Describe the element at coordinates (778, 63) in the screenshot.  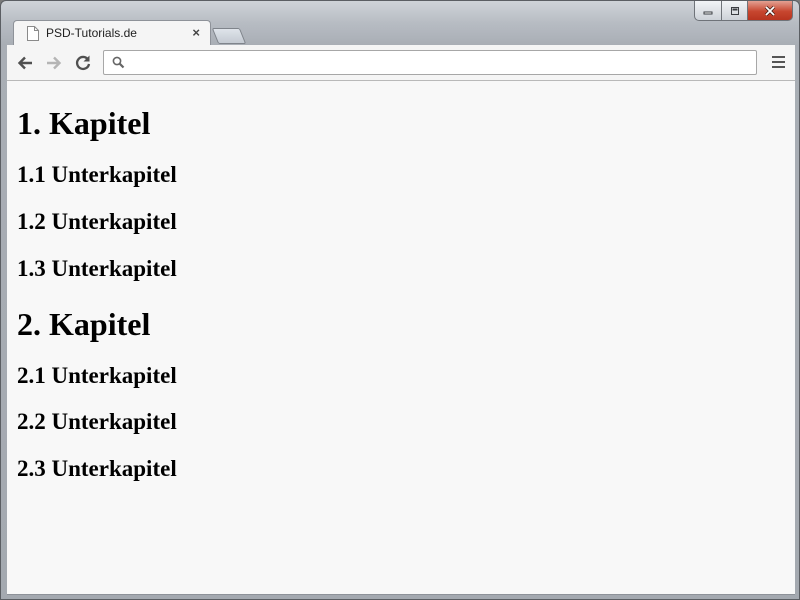
I see `menu-icon` at that location.